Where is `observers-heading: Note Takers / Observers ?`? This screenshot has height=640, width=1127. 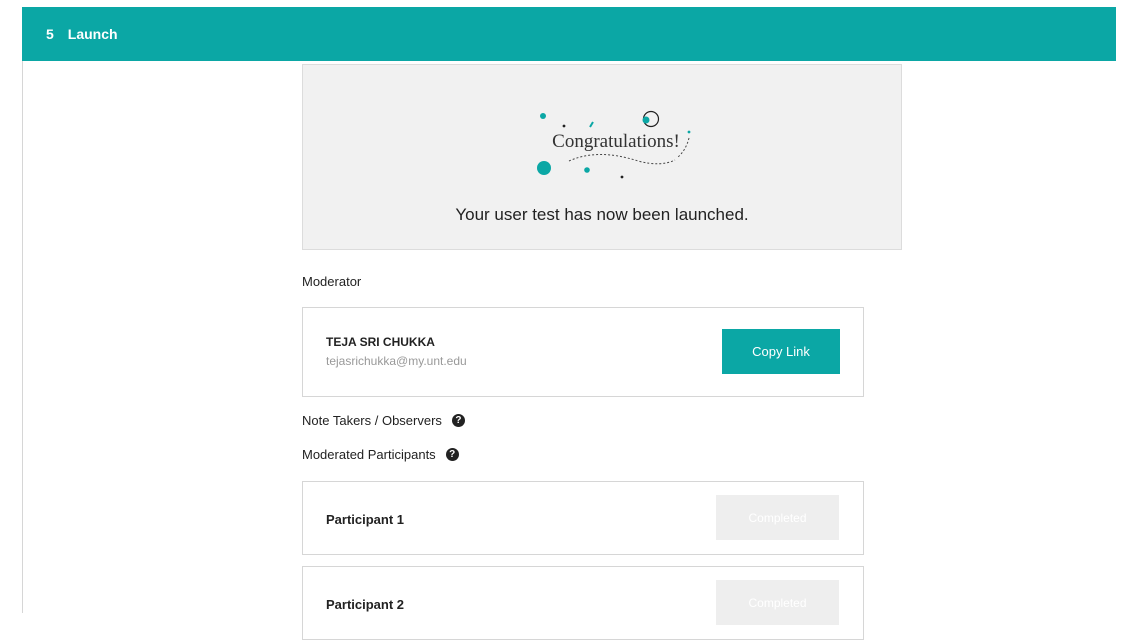
observers-heading: Note Takers / Observers ? is located at coordinates (383, 420).